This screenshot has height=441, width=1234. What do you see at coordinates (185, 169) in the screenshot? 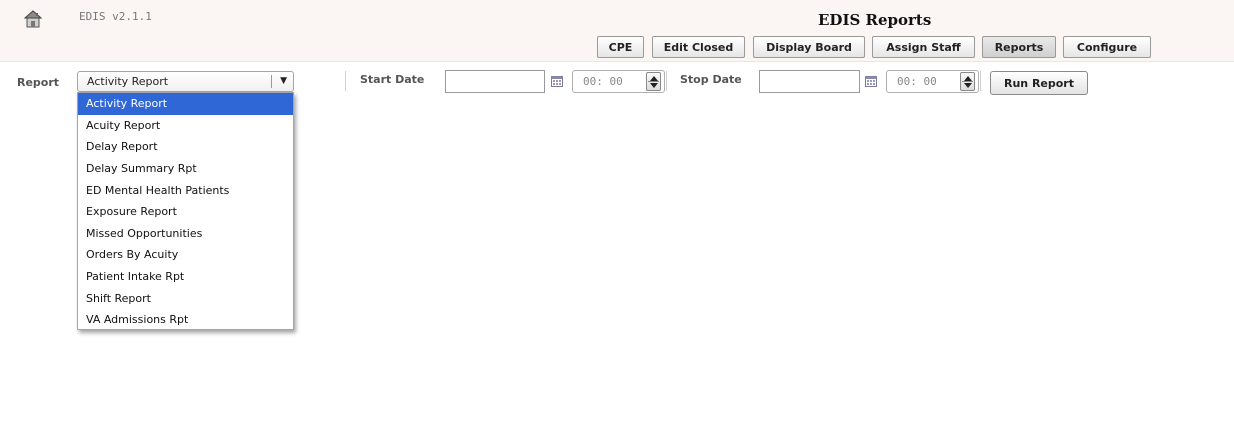
I see `dropdown-option: Delay Summary Rpt` at bounding box center [185, 169].